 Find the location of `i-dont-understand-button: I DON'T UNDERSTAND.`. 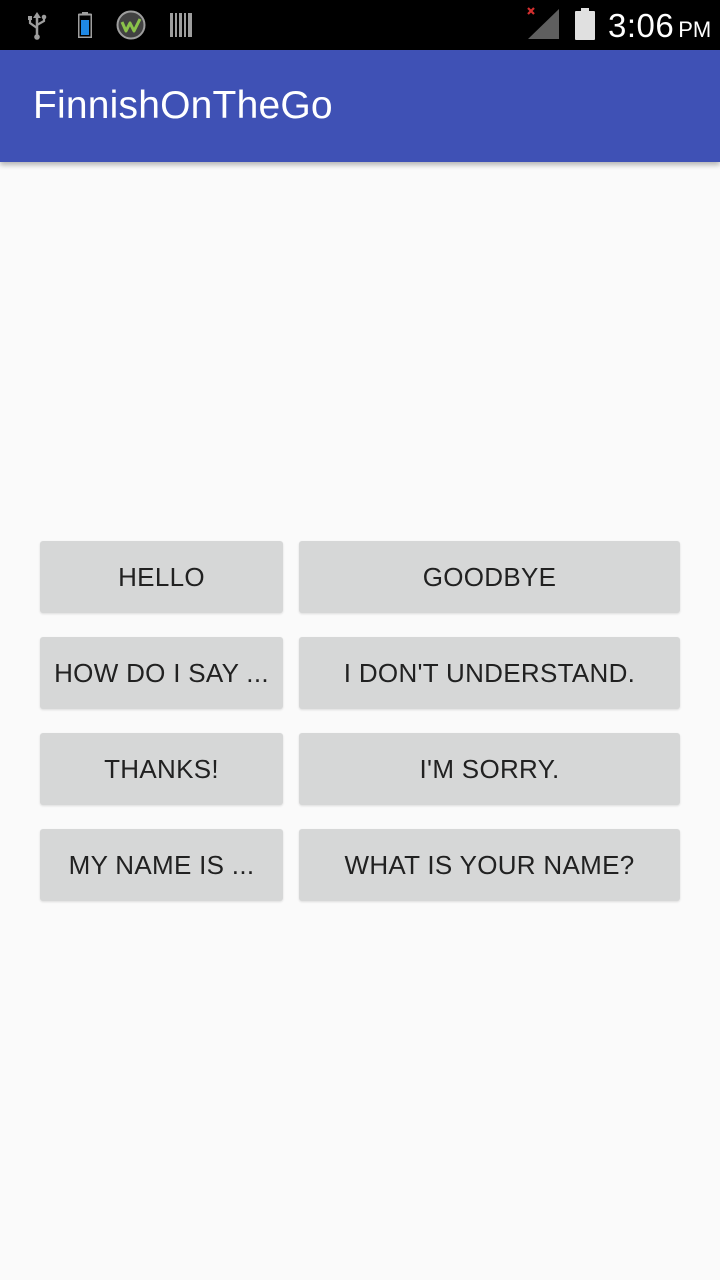

i-dont-understand-button: I DON'T UNDERSTAND. is located at coordinates (489, 673).